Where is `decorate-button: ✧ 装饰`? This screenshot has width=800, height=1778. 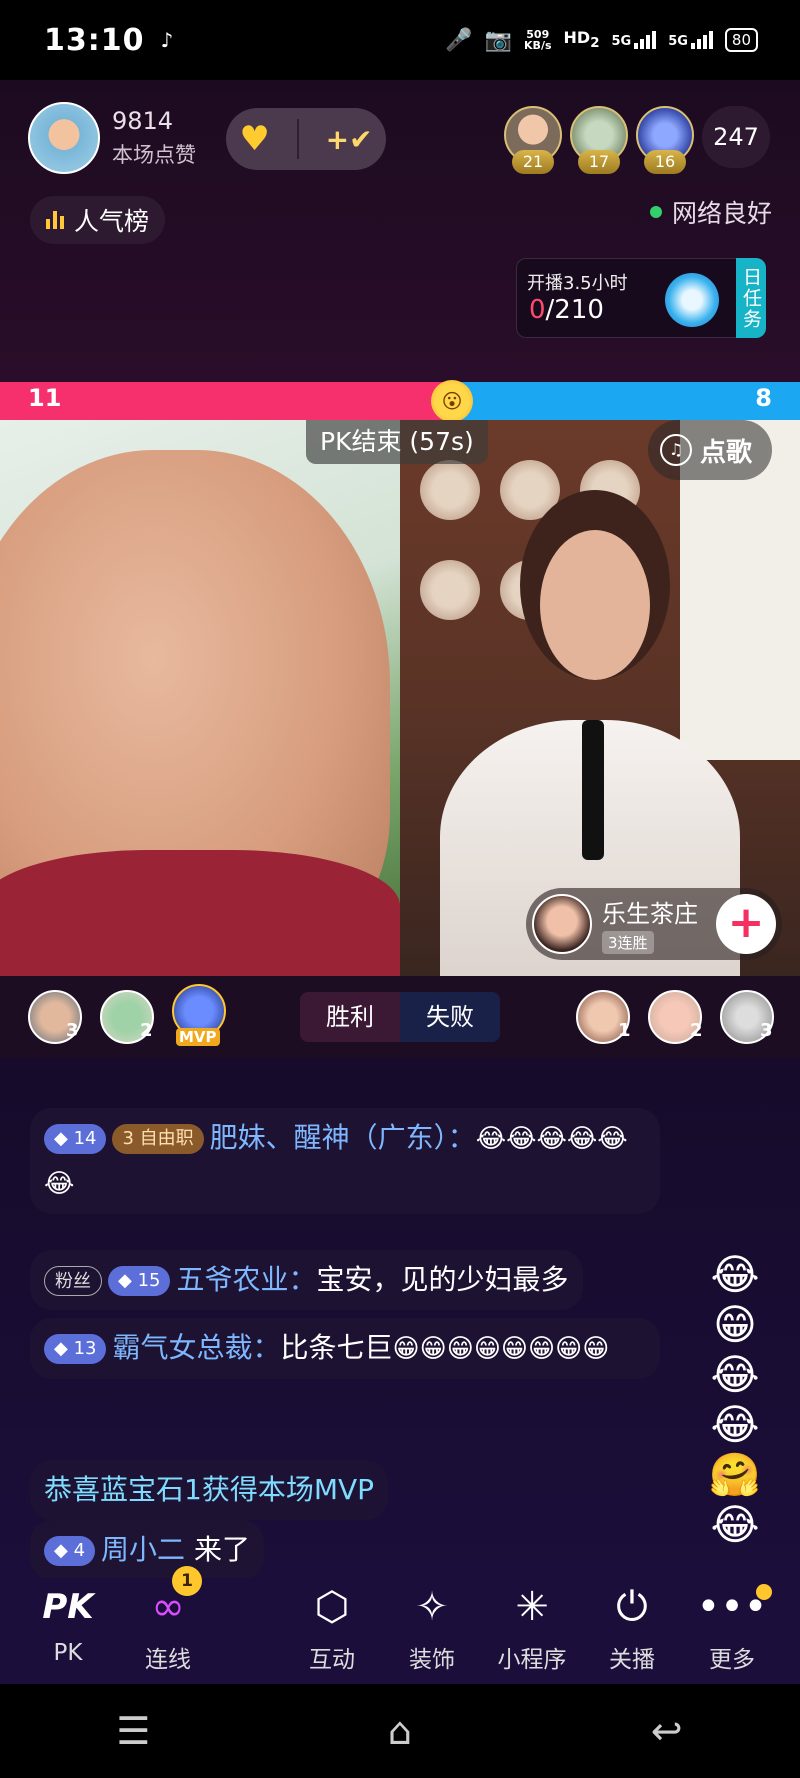 decorate-button: ✧ 装饰 is located at coordinates (432, 1631).